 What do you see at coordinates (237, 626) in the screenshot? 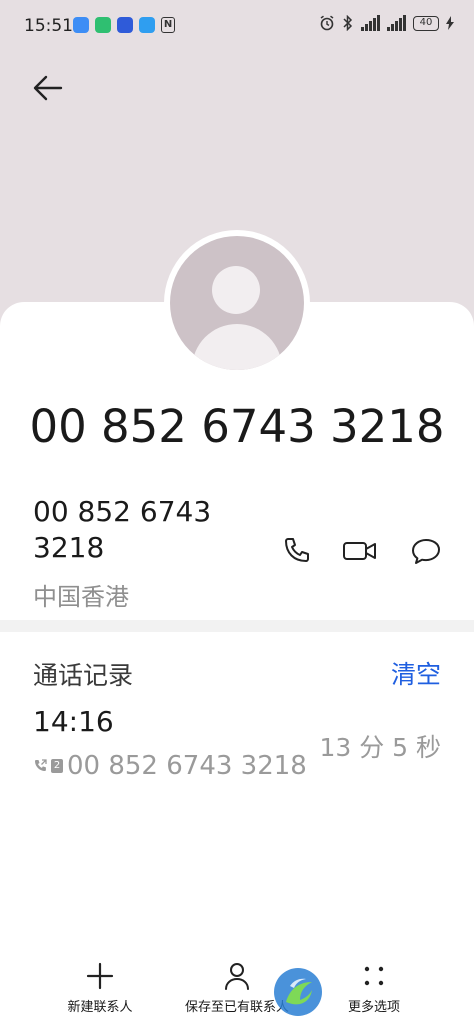
I see `section-divider` at bounding box center [237, 626].